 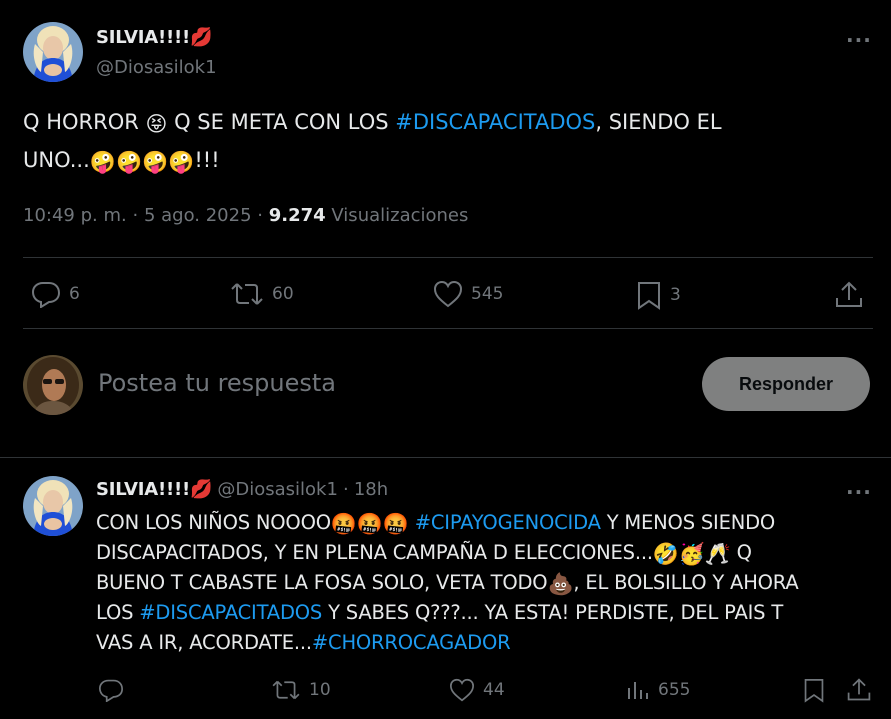 I want to click on reply-views-button: 655, so click(x=658, y=690).